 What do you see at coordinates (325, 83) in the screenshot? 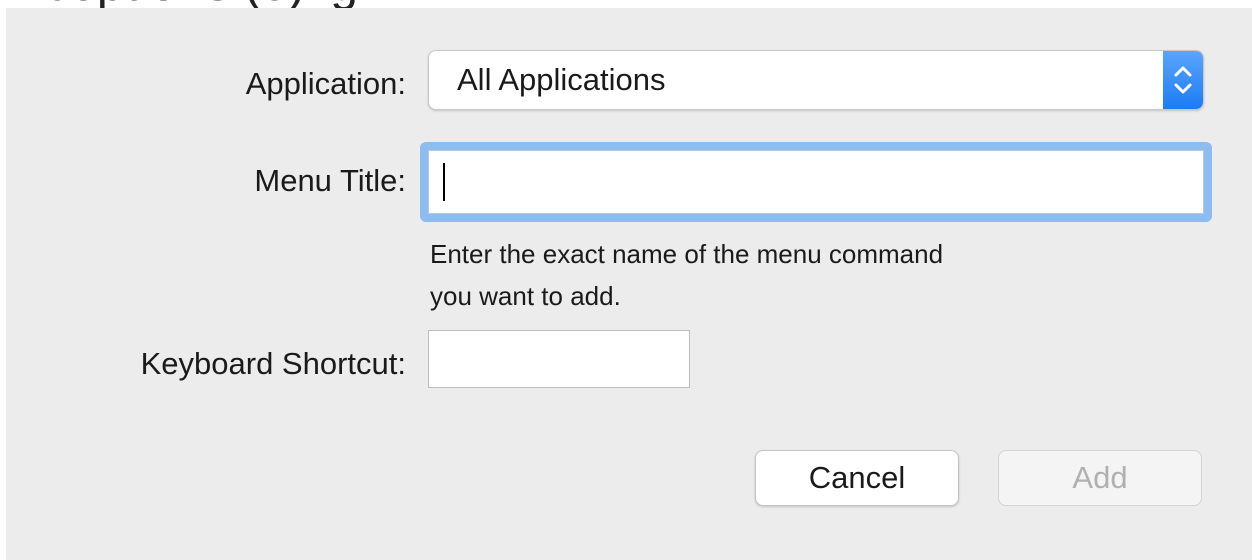
I see `application-label: Application:` at bounding box center [325, 83].